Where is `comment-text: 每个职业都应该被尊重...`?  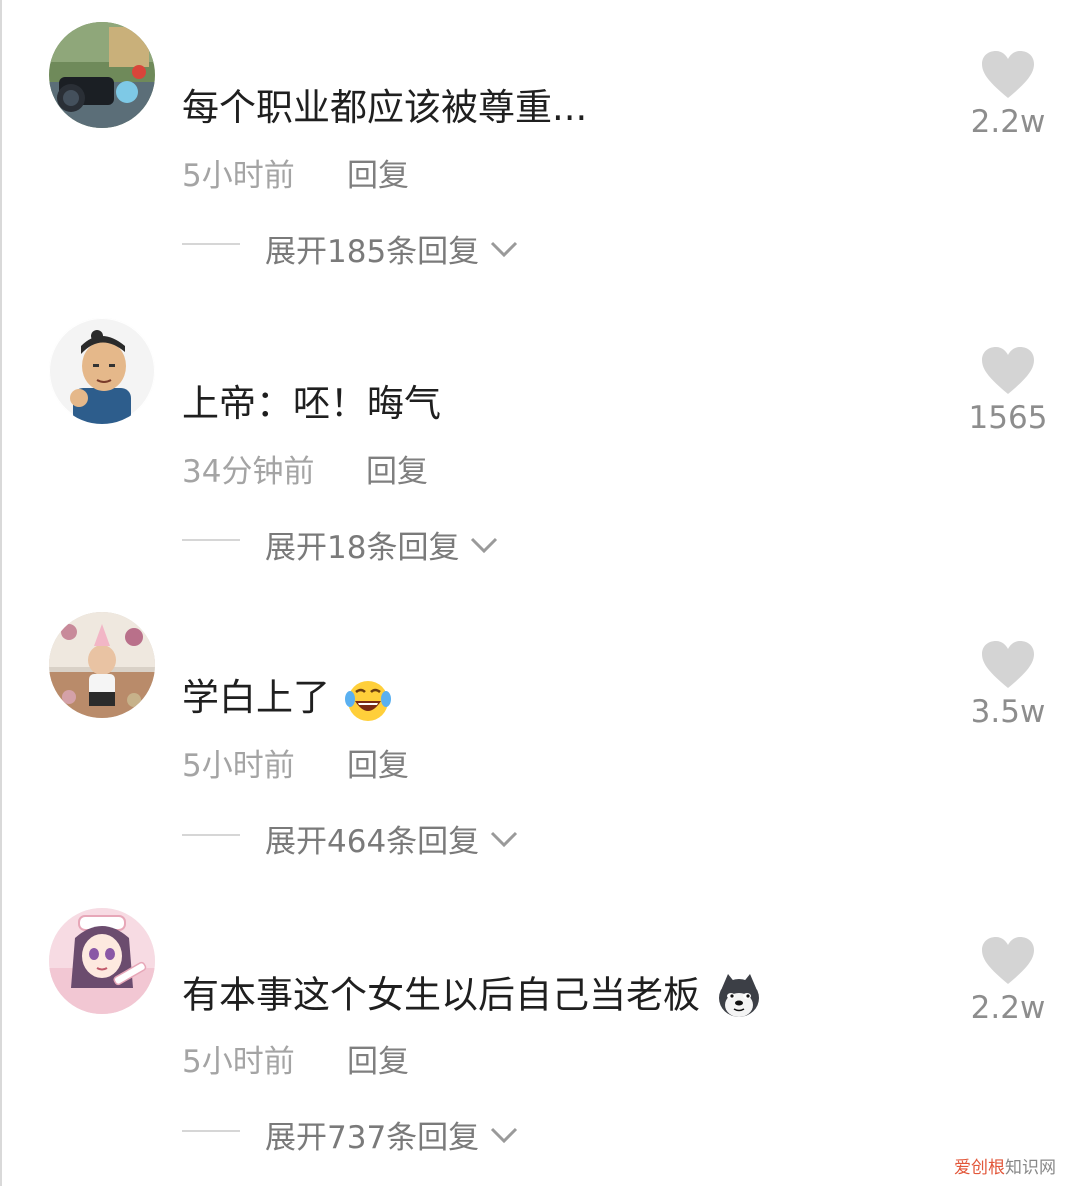 comment-text: 每个职业都应该被尊重... is located at coordinates (384, 108).